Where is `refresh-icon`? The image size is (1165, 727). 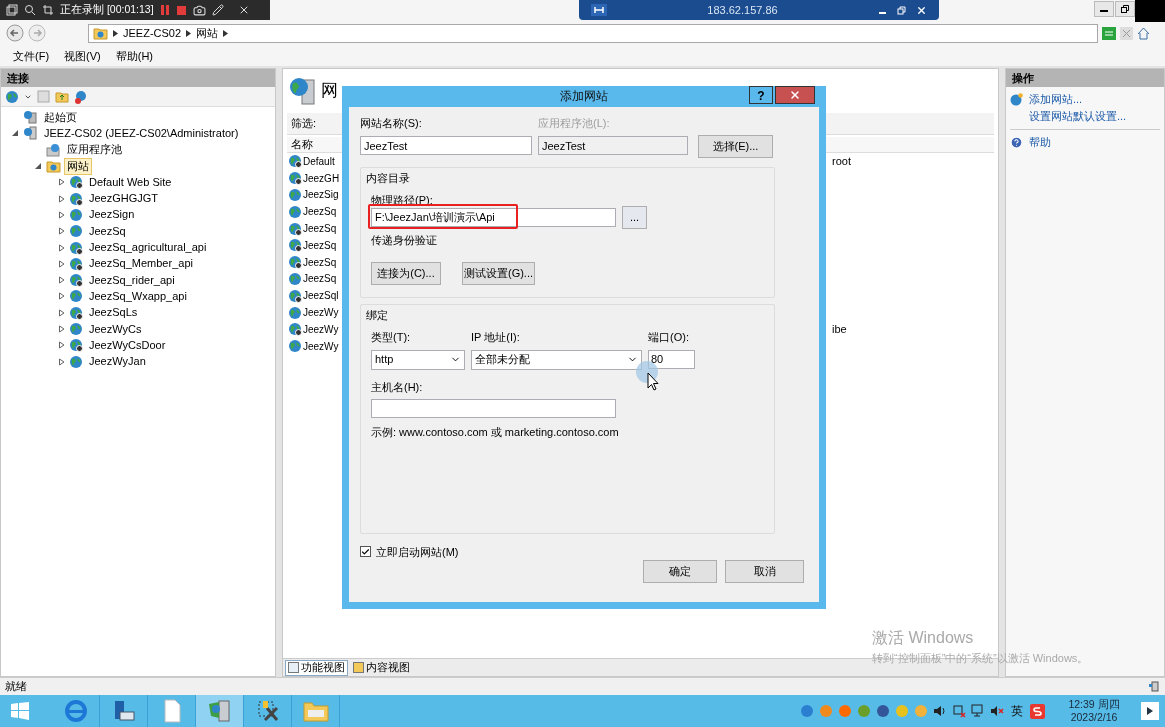 refresh-icon is located at coordinates (1109, 33).